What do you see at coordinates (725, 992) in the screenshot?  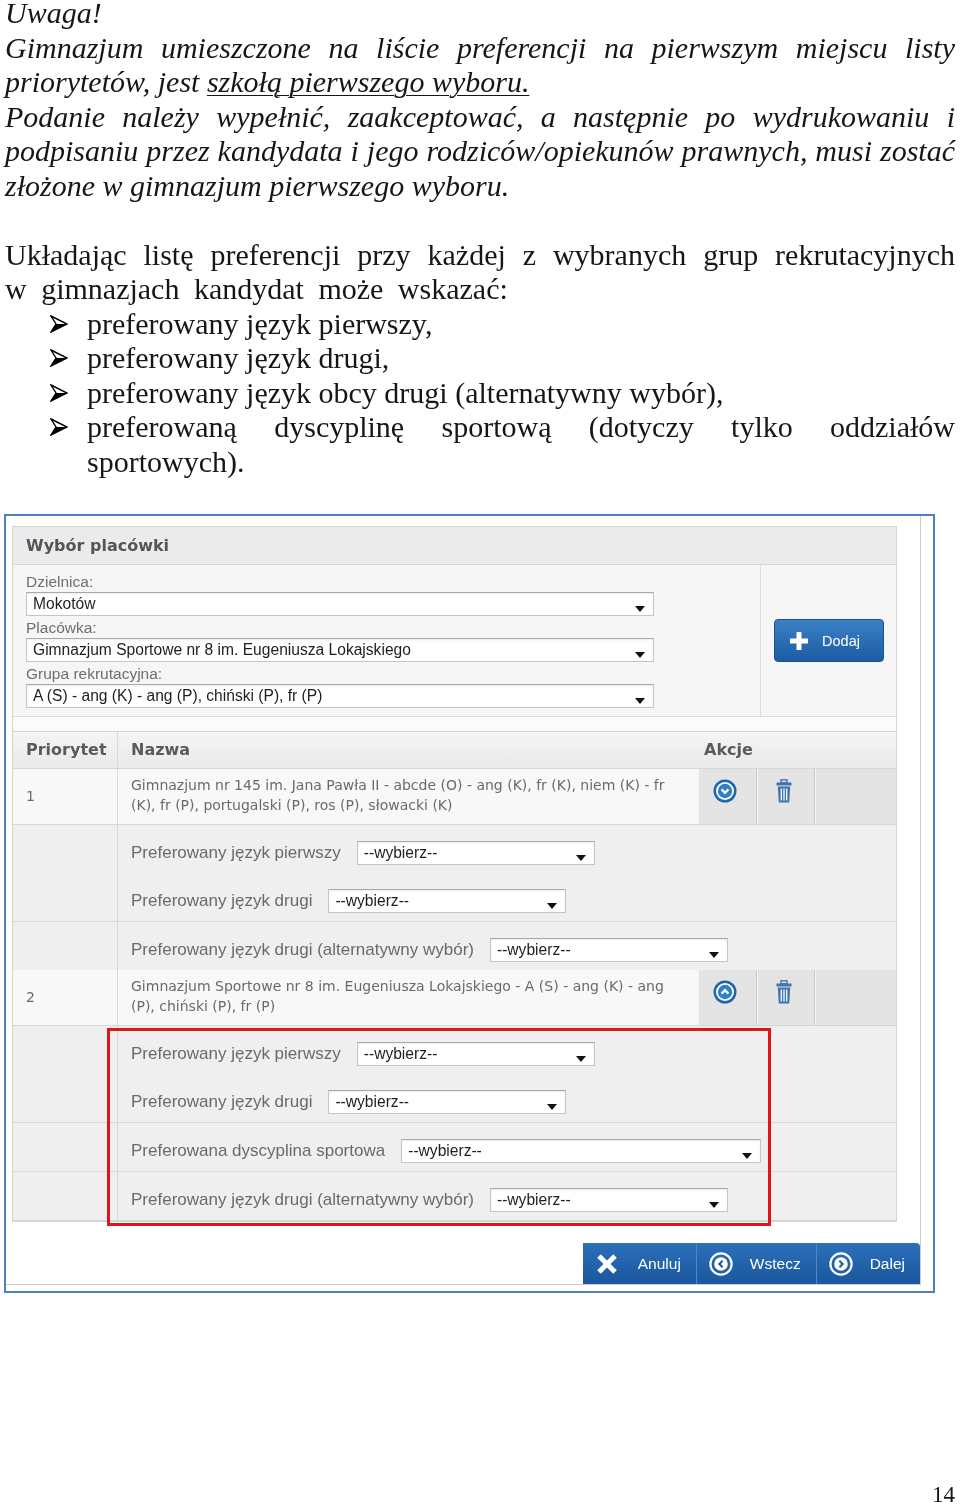 I see `chevron-up-circle-icon` at bounding box center [725, 992].